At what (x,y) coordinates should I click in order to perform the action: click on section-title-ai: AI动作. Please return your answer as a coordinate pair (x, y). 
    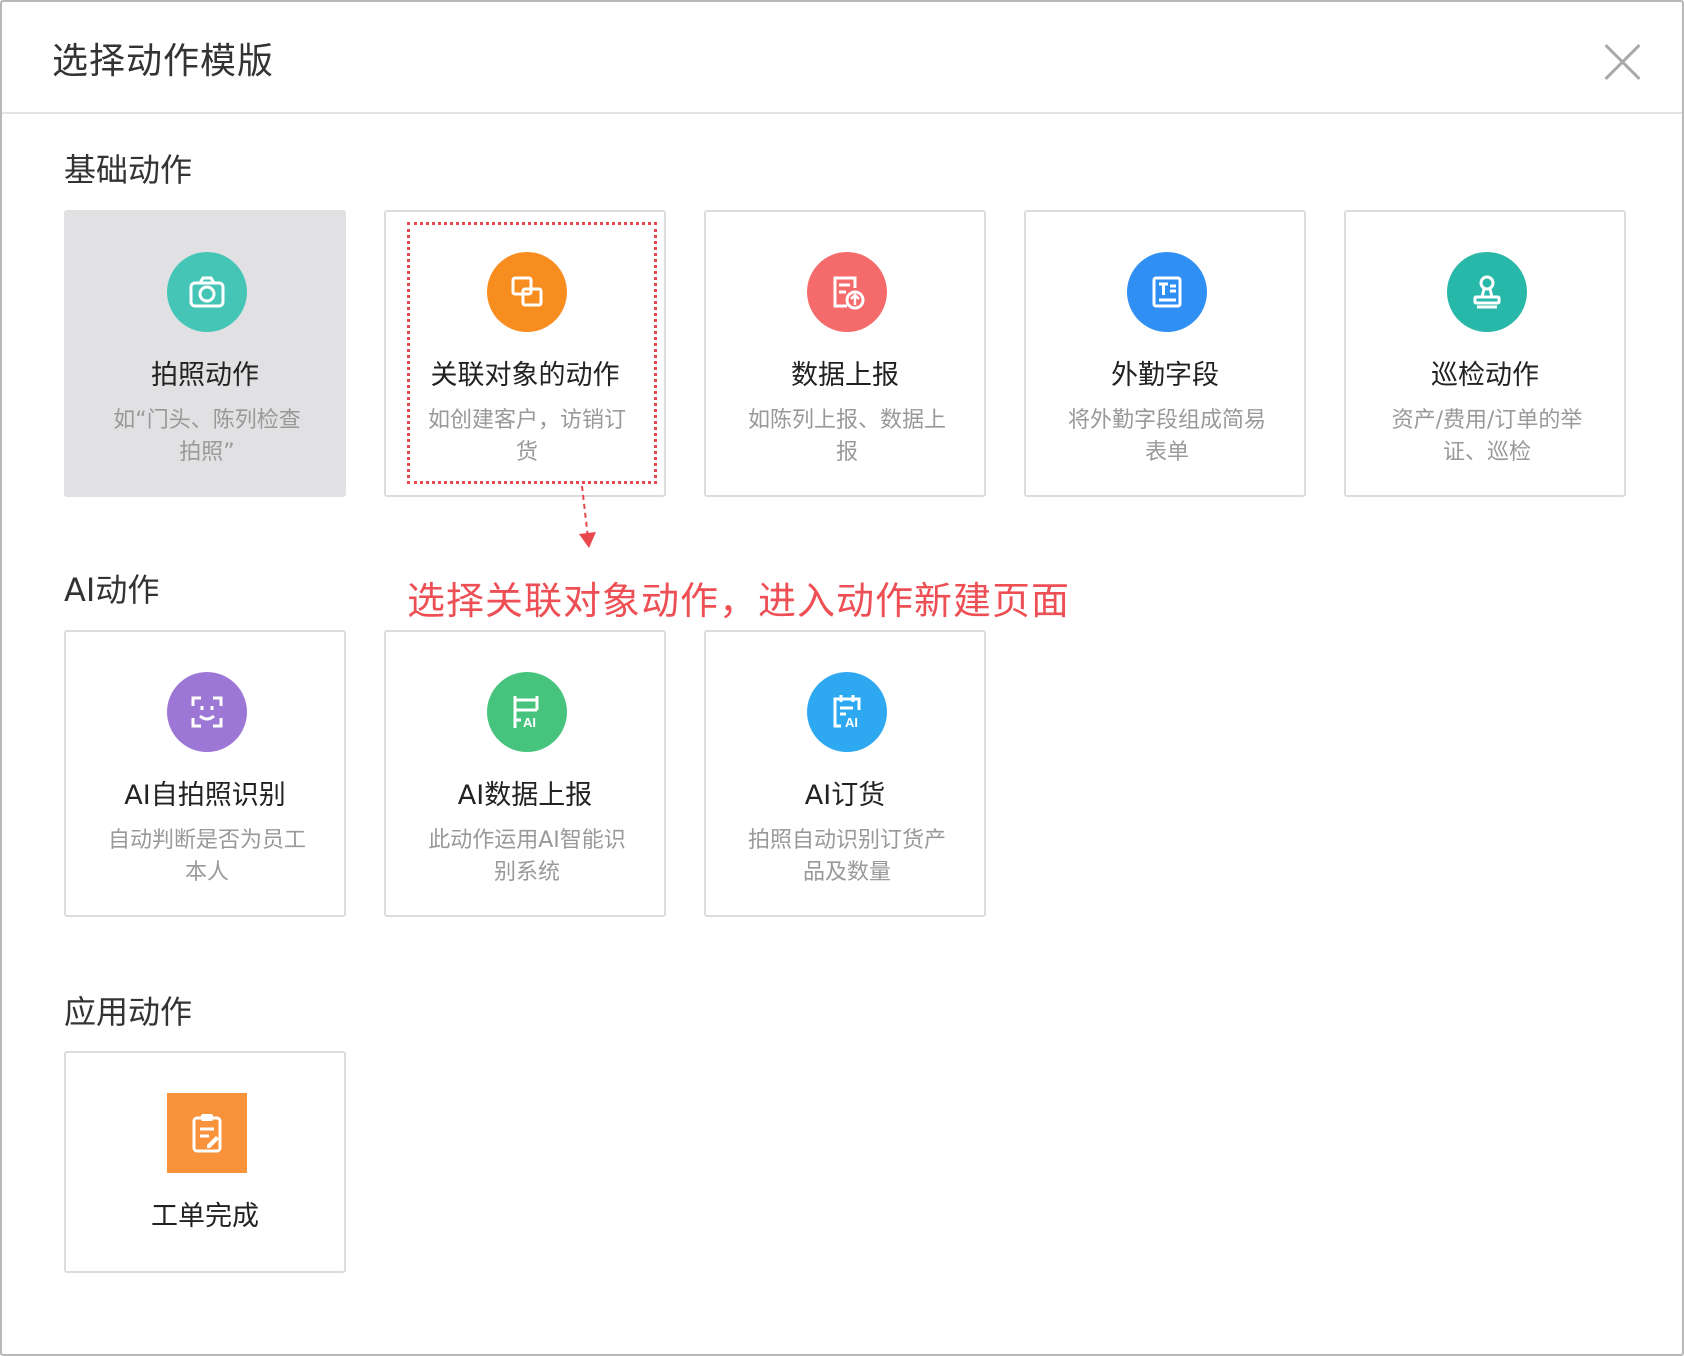
    Looking at the image, I should click on (112, 590).